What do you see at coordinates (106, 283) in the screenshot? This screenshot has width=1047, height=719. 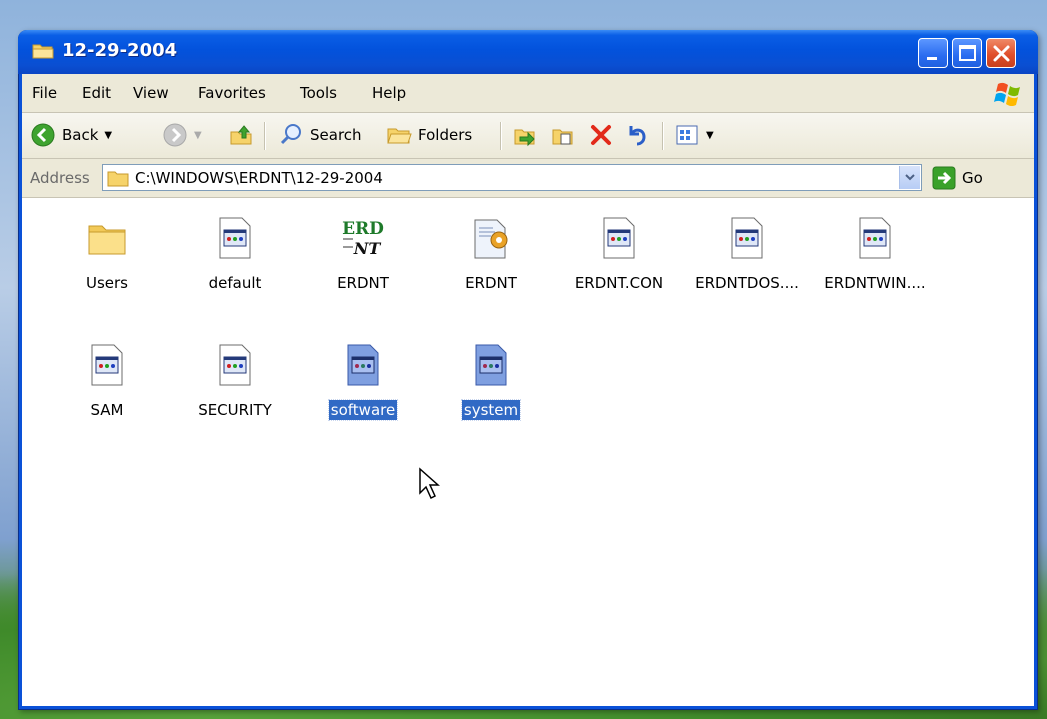 I see `file-name: Users` at bounding box center [106, 283].